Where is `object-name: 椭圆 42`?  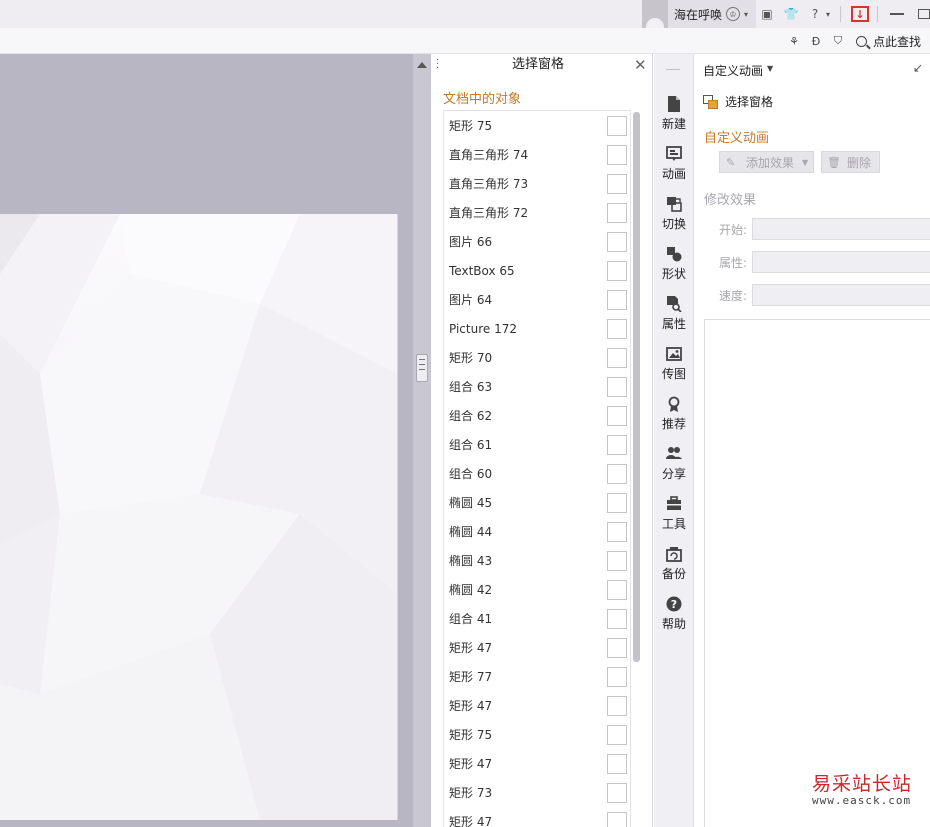 object-name: 椭圆 42 is located at coordinates (470, 589).